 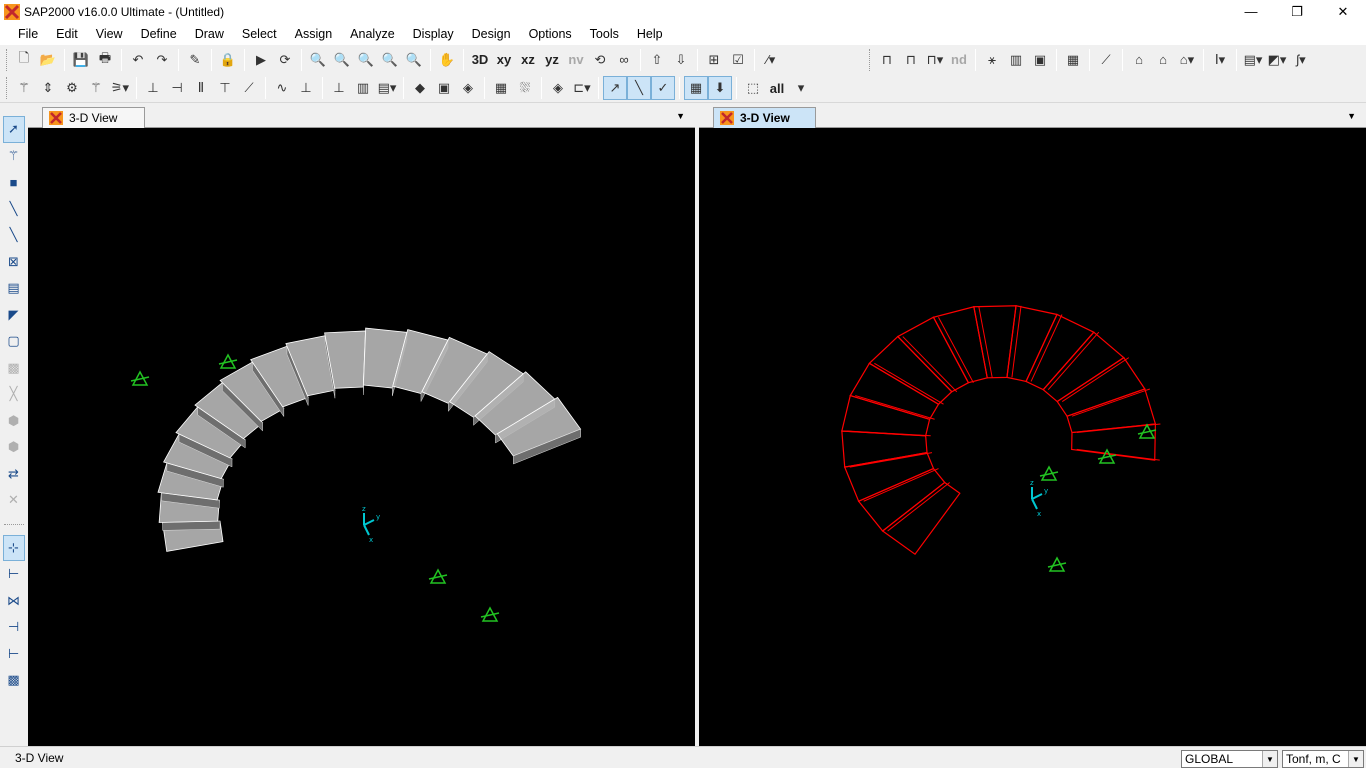 What do you see at coordinates (738, 60) in the screenshot?
I see `show-checkbox-icon: ☑` at bounding box center [738, 60].